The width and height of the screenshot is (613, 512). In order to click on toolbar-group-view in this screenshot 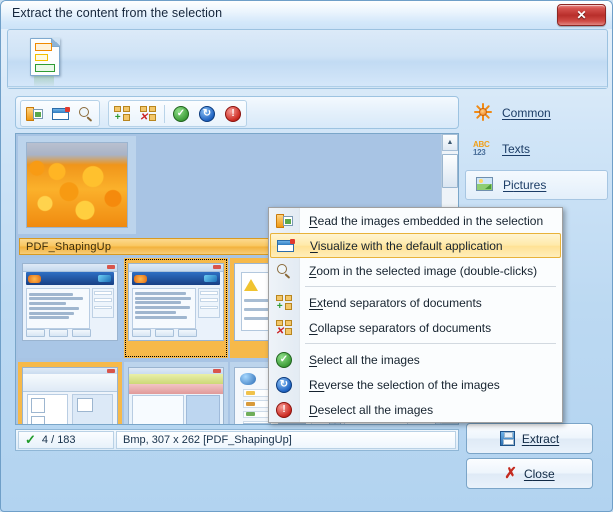, I will do `click(60, 113)`.